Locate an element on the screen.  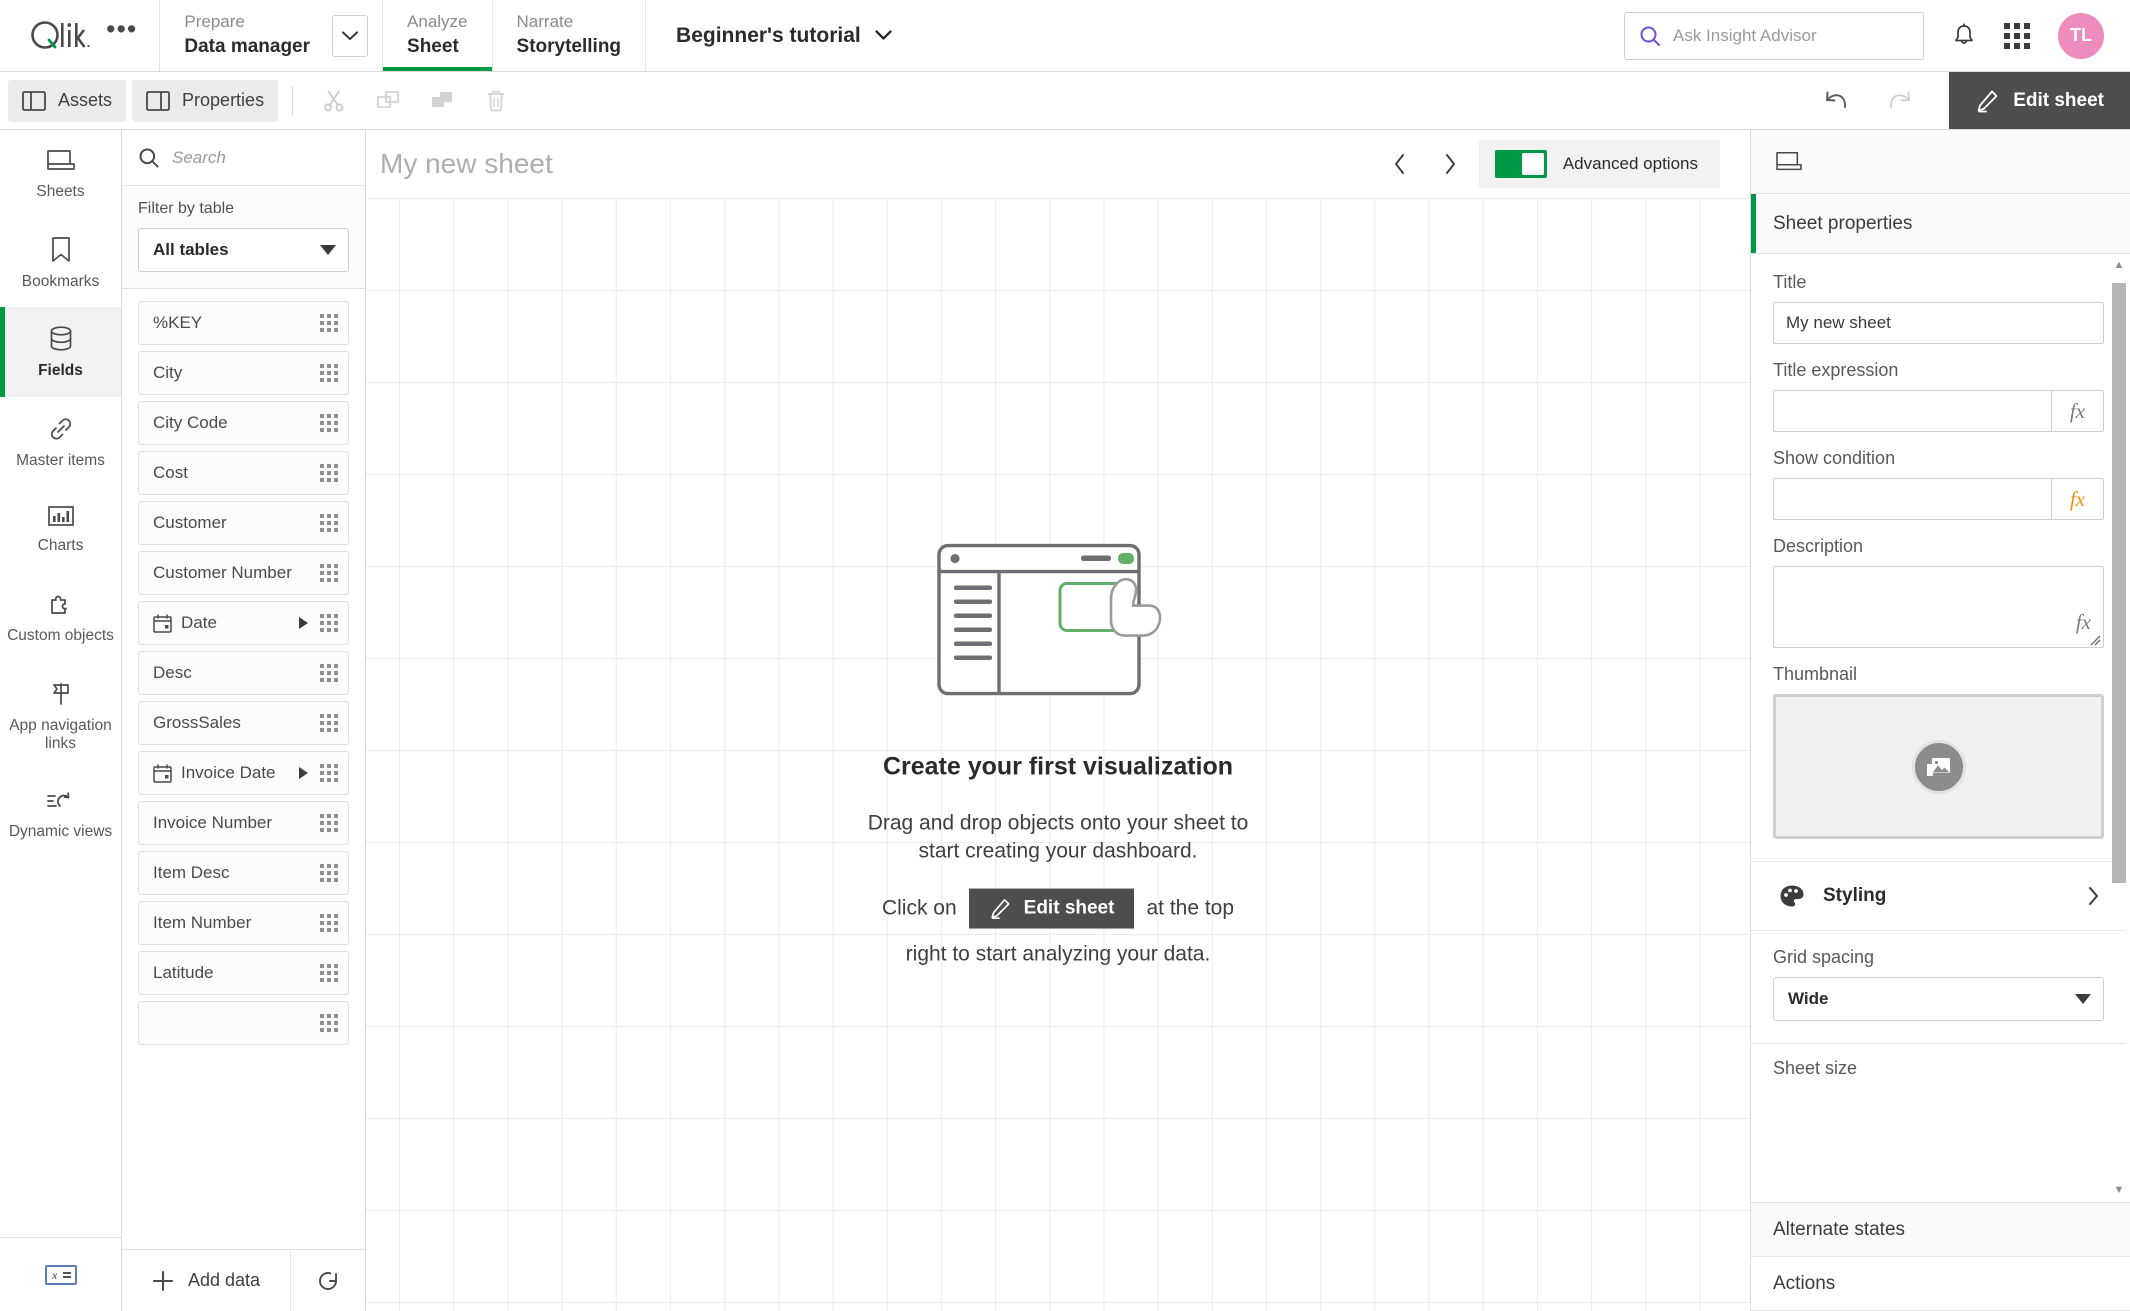
properties-panel-header: Sheet properties is located at coordinates (1940, 224).